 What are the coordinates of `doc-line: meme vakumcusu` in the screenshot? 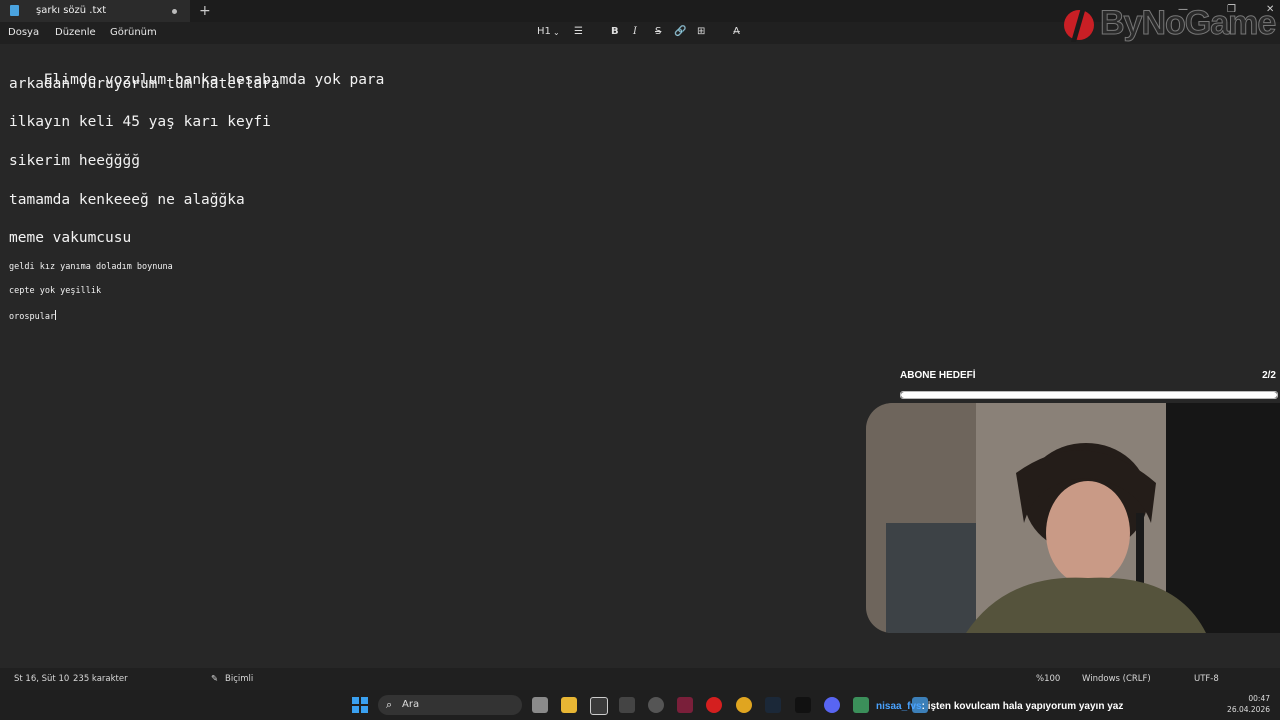 It's located at (70, 238).